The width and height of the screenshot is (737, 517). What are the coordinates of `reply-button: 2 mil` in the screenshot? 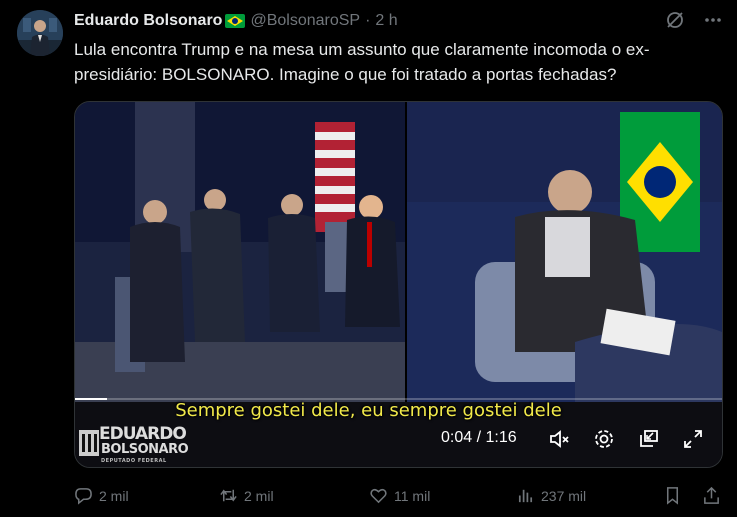 It's located at (101, 495).